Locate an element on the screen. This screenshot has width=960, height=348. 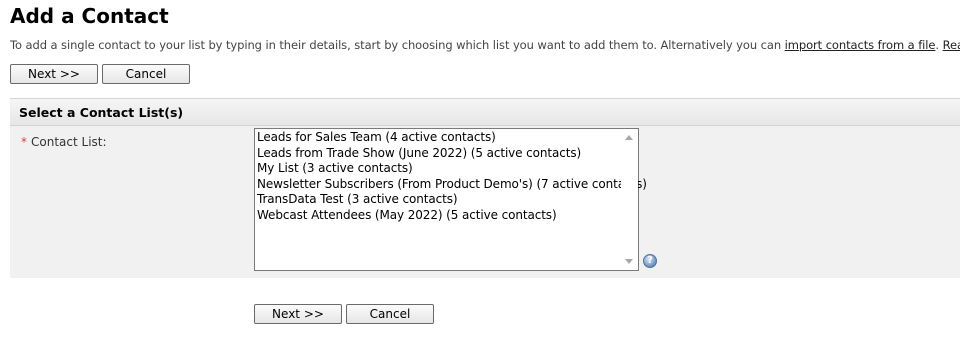
page-title: Add a Contact is located at coordinates (89, 16).